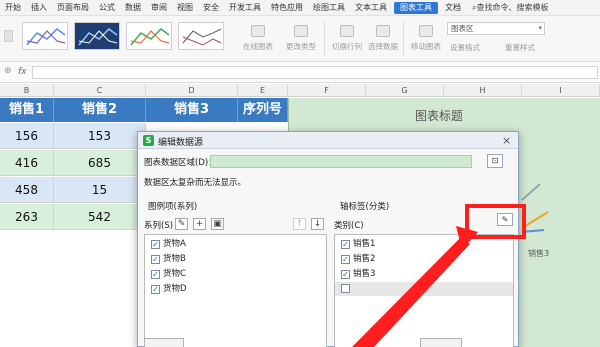  What do you see at coordinates (347, 31) in the screenshot?
I see `switch-row-col-icon` at bounding box center [347, 31].